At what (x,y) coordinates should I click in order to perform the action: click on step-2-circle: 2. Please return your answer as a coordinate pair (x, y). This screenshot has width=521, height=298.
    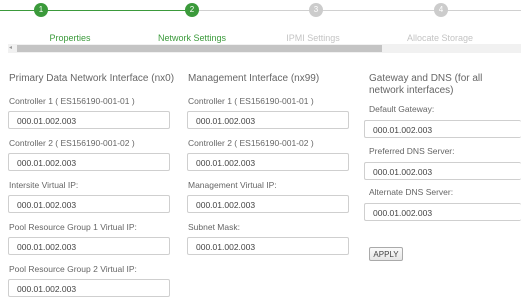
    Looking at the image, I should click on (192, 10).